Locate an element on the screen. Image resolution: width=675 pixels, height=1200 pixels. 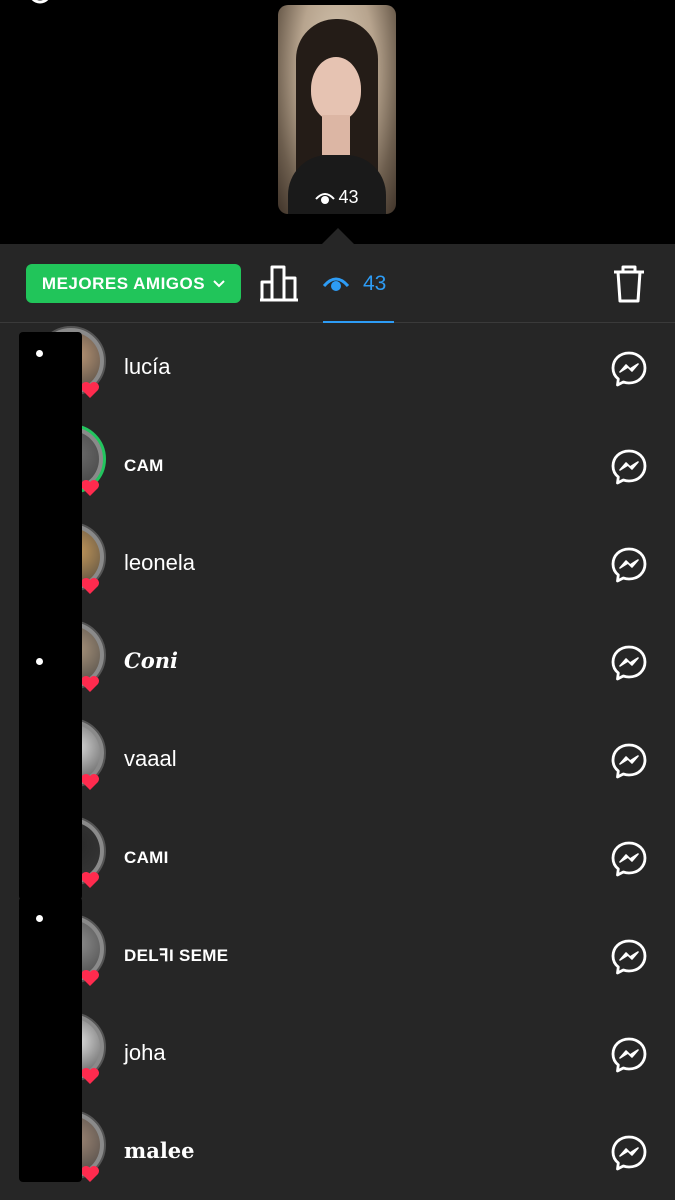
story-views-count: 43 is located at coordinates (337, 197).